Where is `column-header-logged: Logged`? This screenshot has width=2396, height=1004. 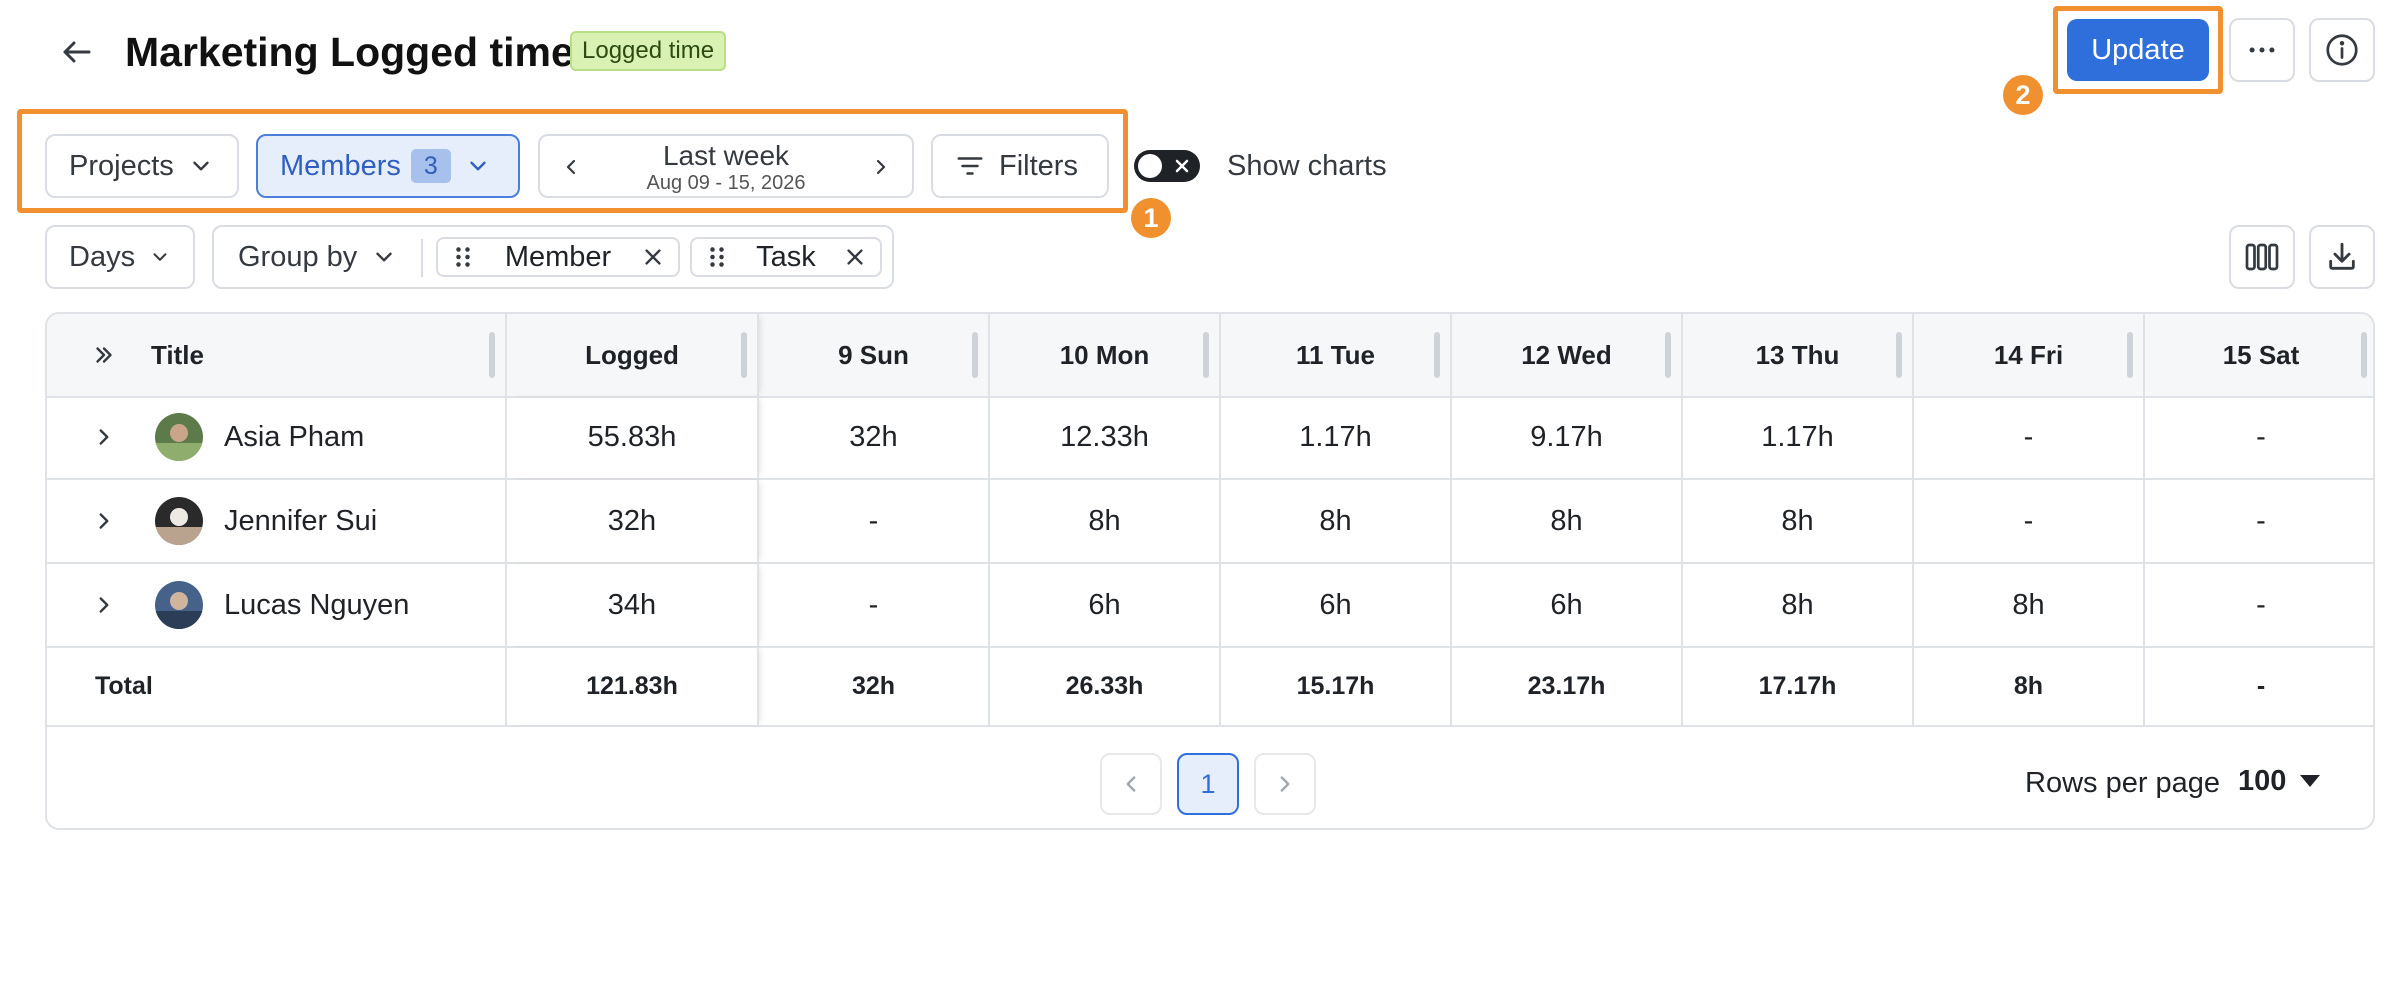
column-header-logged: Logged is located at coordinates (633, 355).